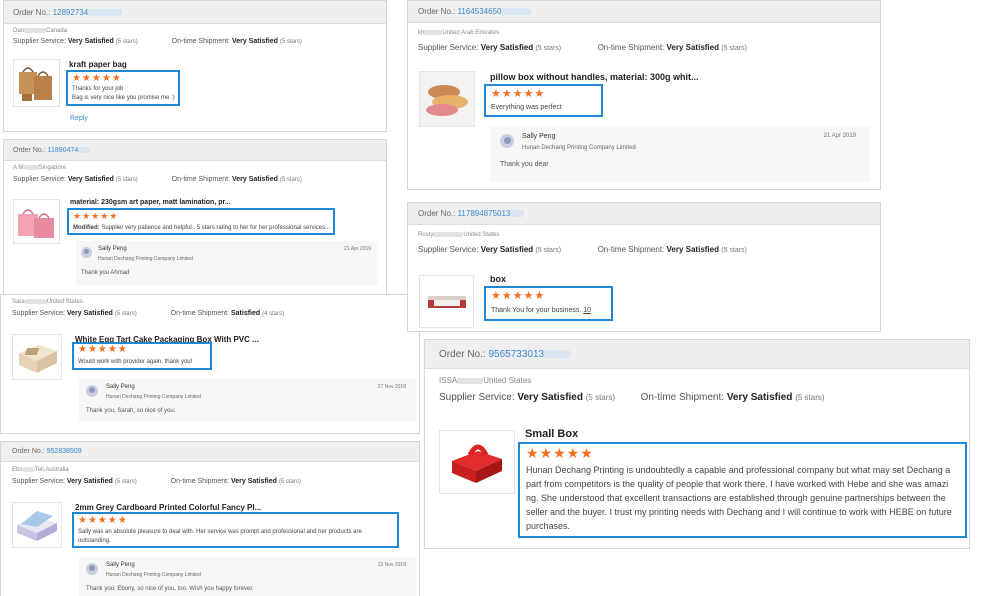 The width and height of the screenshot is (1000, 596). I want to click on review-comment-line5: purchases., so click(548, 526).